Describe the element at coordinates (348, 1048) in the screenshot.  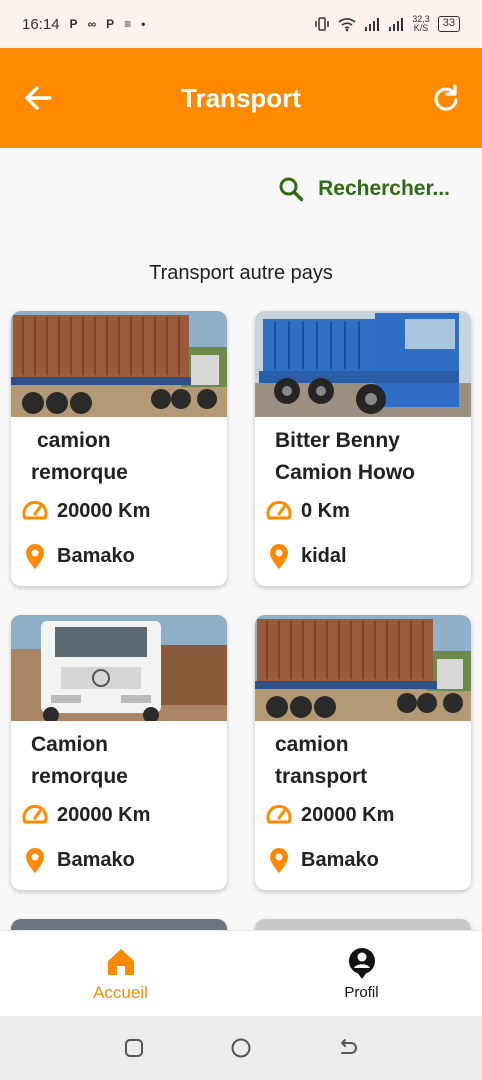
I see `back-button-icon` at that location.